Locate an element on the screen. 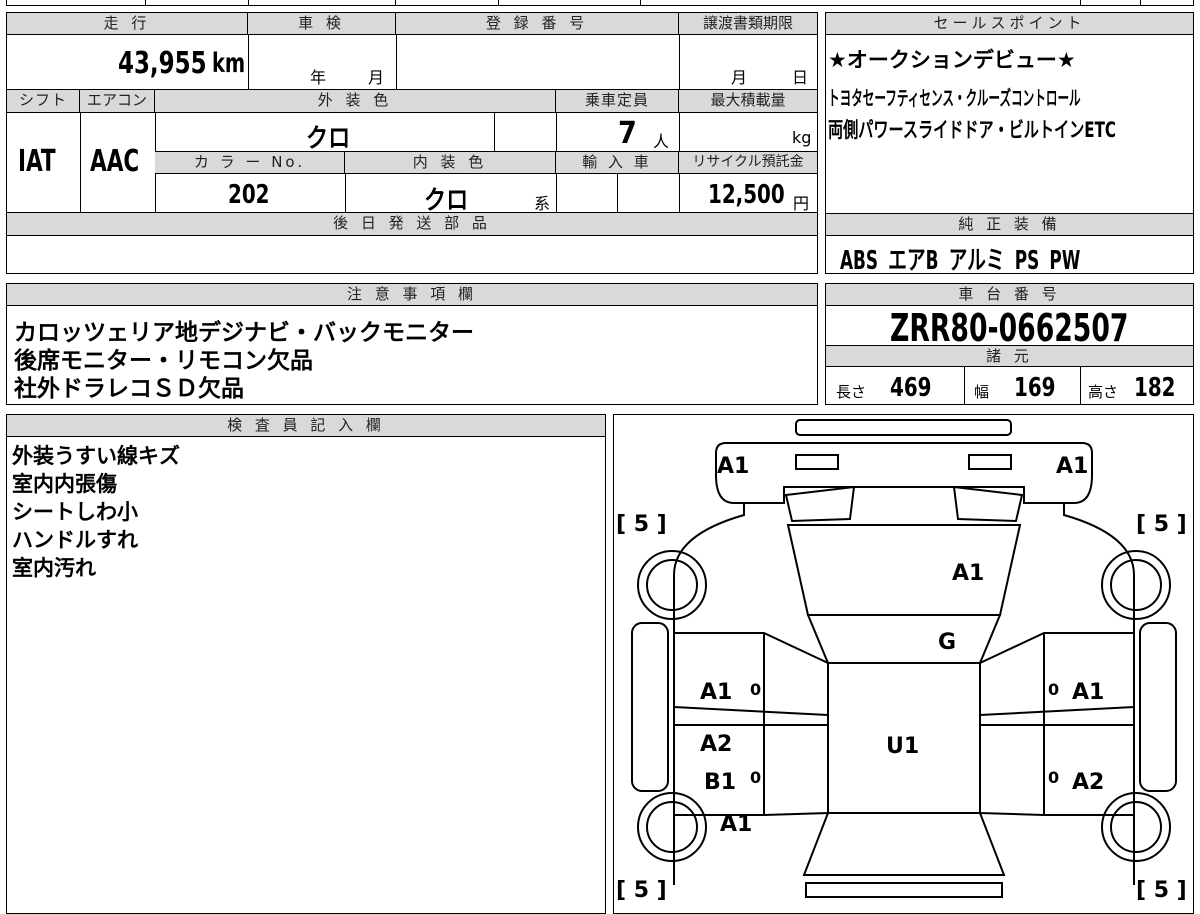 The image size is (1200, 914). color-no-value: 202 is located at coordinates (249, 195).